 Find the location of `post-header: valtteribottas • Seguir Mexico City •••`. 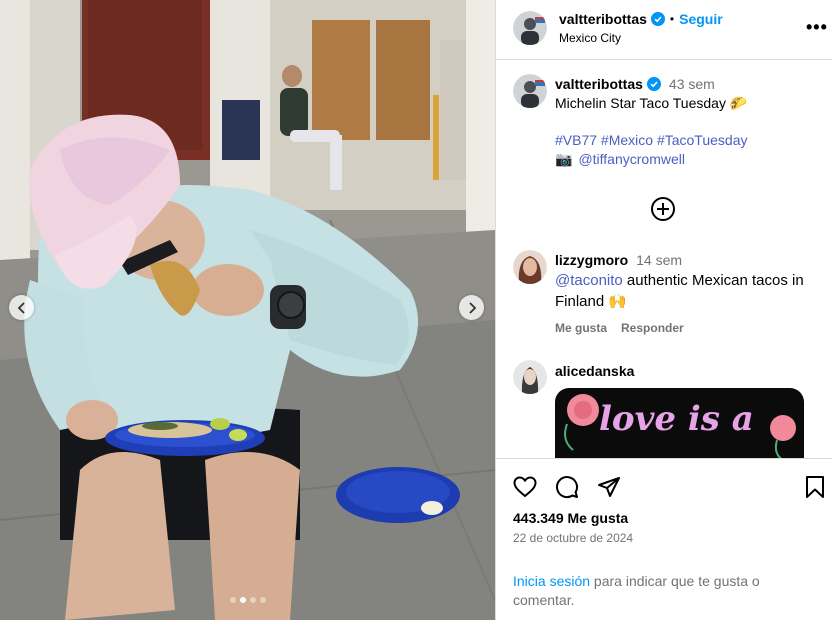

post-header: valtteribottas • Seguir Mexico City ••• is located at coordinates (664, 30).